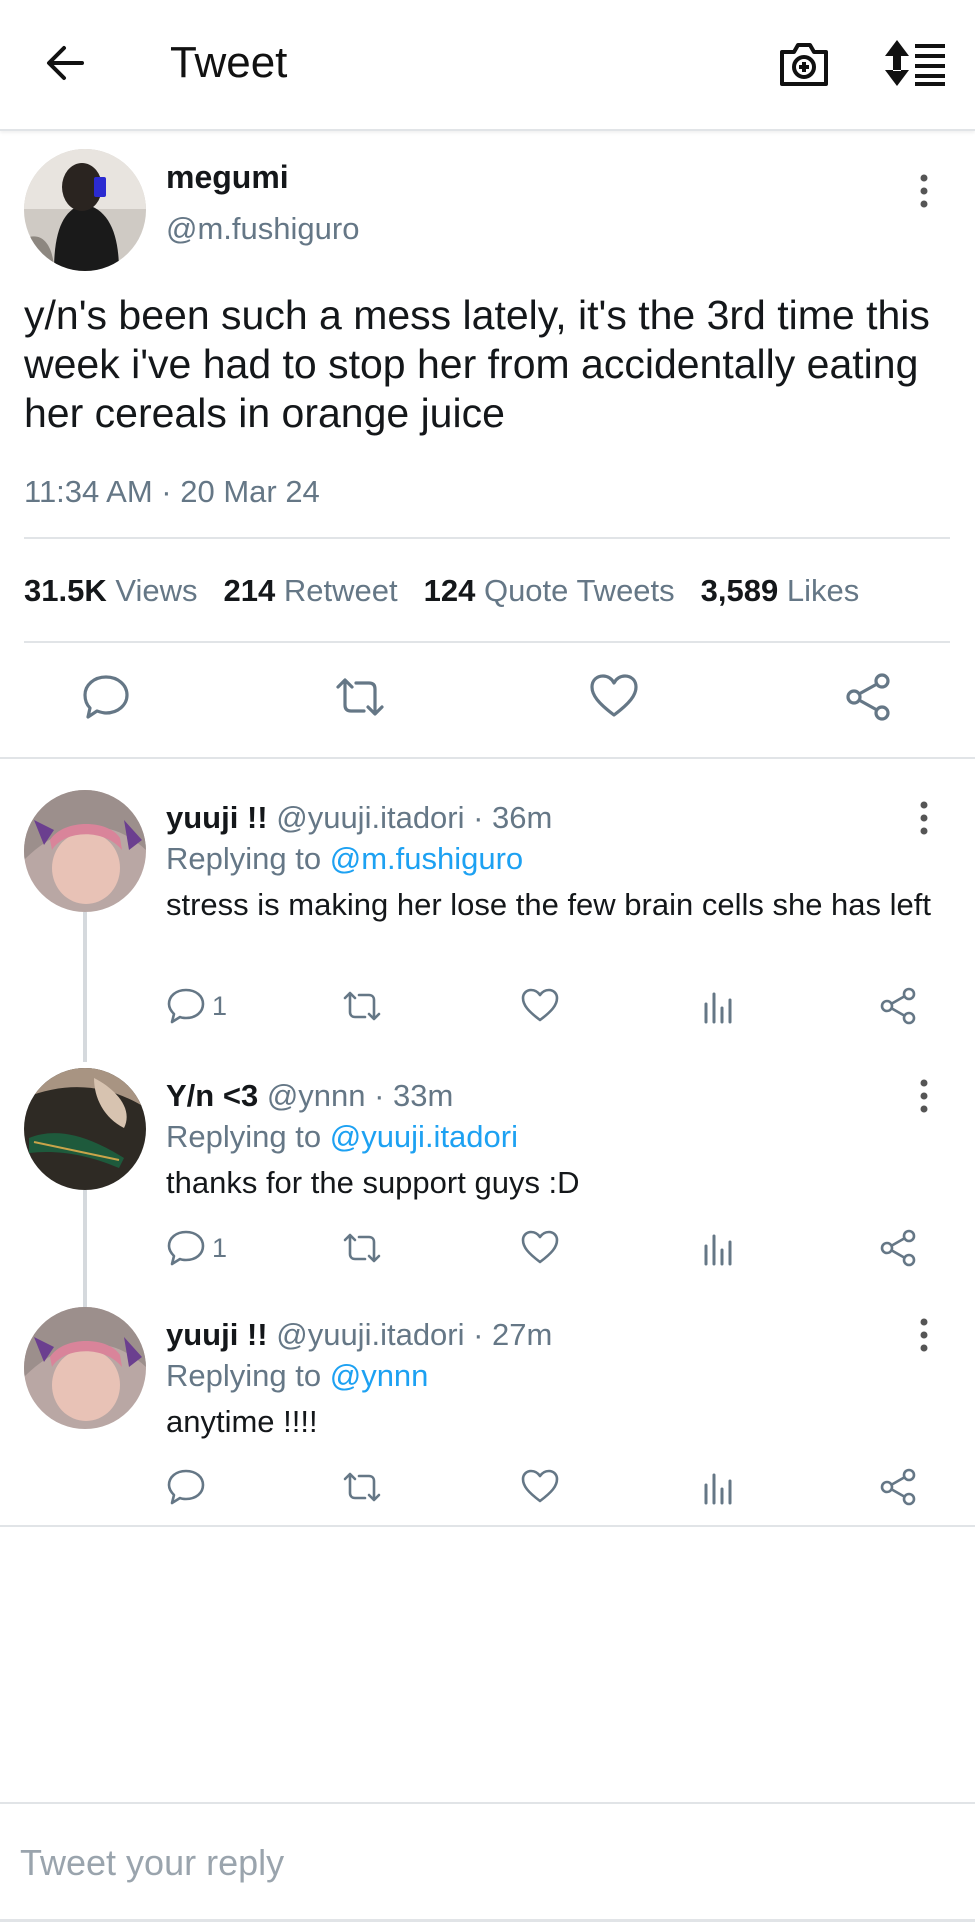 The height and width of the screenshot is (1922, 975). What do you see at coordinates (414, 817) in the screenshot?
I see `author-handle-time: @yuuji.itadori · 36m` at bounding box center [414, 817].